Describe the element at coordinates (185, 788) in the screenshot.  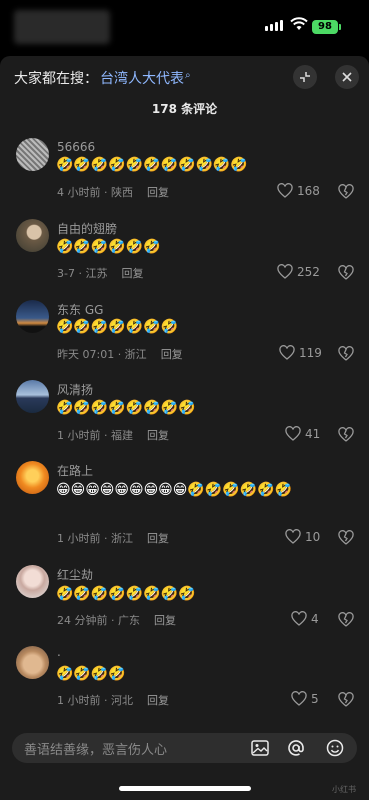
I see `home-indicator` at that location.